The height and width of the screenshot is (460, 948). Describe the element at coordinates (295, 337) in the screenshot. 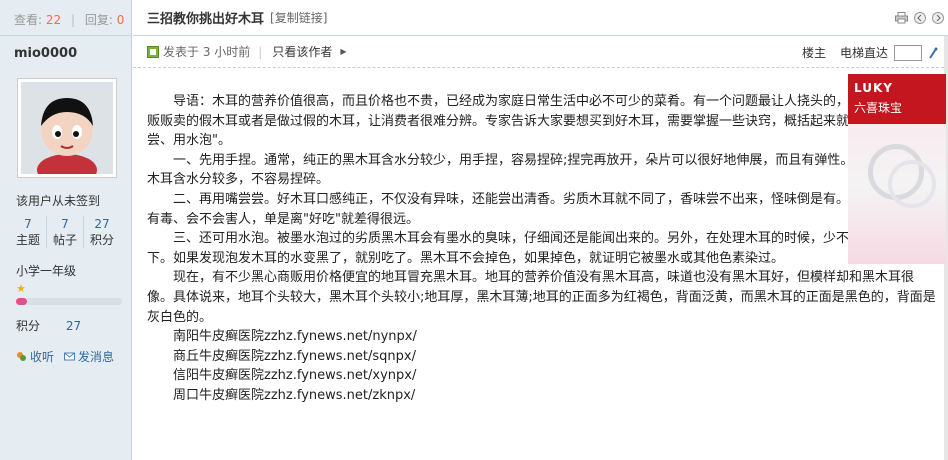

I see `post-link-line: 南阳牛皮癣医院zzhz.fynews.net/nynpx/` at that location.